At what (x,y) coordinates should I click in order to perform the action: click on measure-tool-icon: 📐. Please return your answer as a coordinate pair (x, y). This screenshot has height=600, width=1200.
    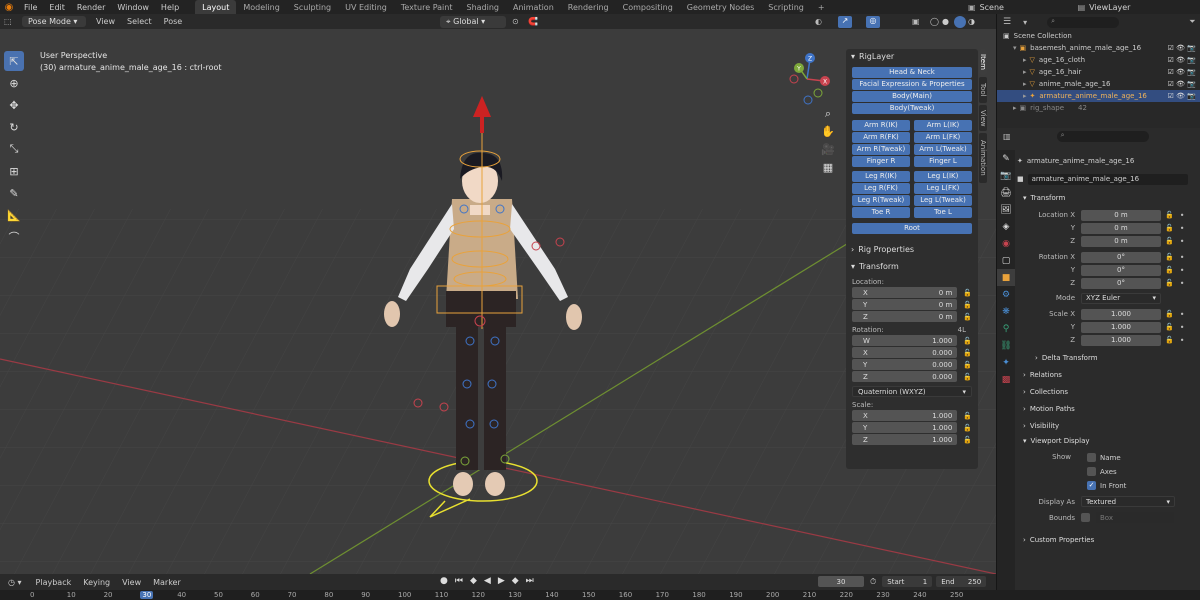
    Looking at the image, I should click on (14, 215).